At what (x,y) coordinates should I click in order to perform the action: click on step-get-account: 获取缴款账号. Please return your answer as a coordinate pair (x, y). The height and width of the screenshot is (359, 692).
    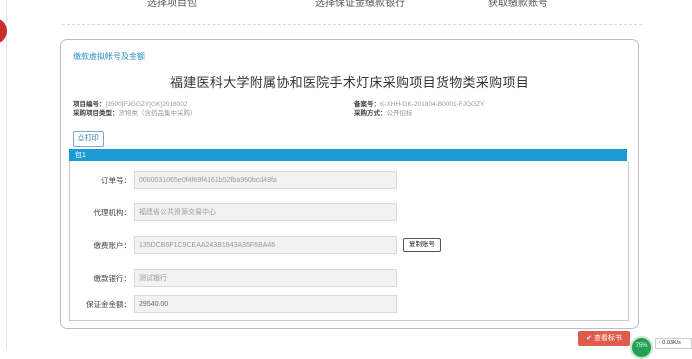
    Looking at the image, I should click on (518, 4).